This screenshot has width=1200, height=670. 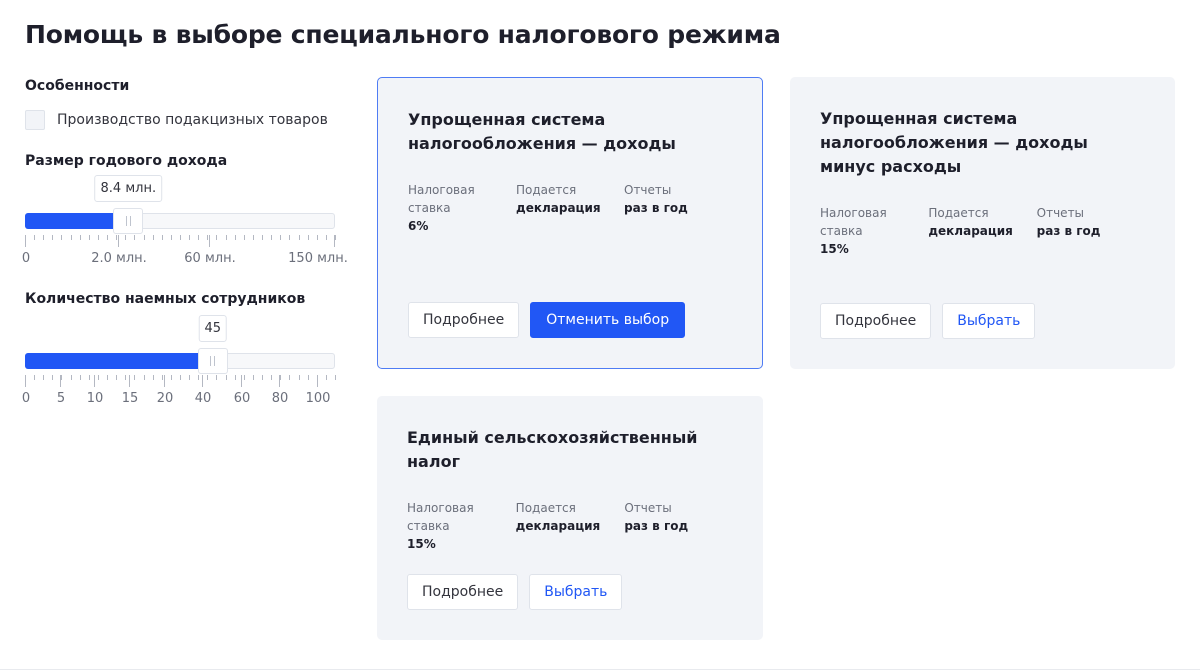 I want to click on income-slider-handle, so click(x=128, y=221).